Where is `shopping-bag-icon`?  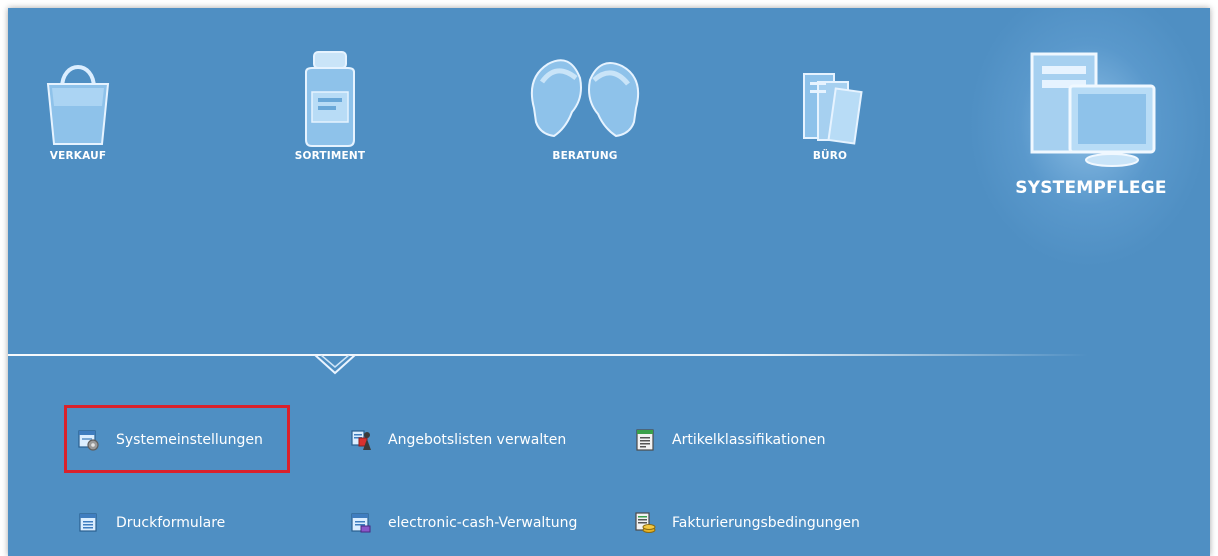
shopping-bag-icon is located at coordinates (78, 105).